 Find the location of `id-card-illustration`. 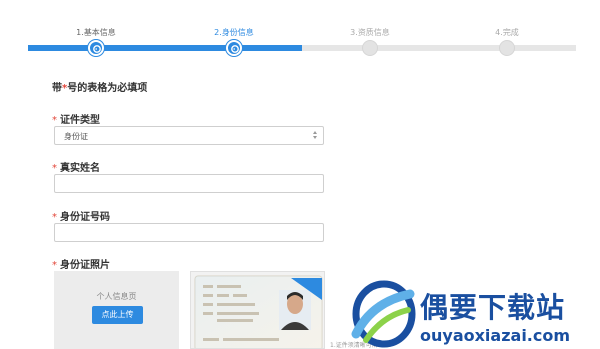

id-card-illustration is located at coordinates (258, 311).